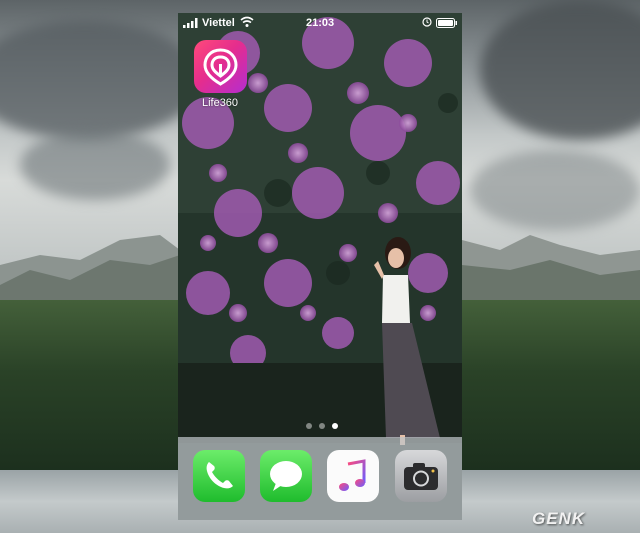 This screenshot has height=533, width=640. Describe the element at coordinates (559, 518) in the screenshot. I see `watermark-logo: GENK` at that location.